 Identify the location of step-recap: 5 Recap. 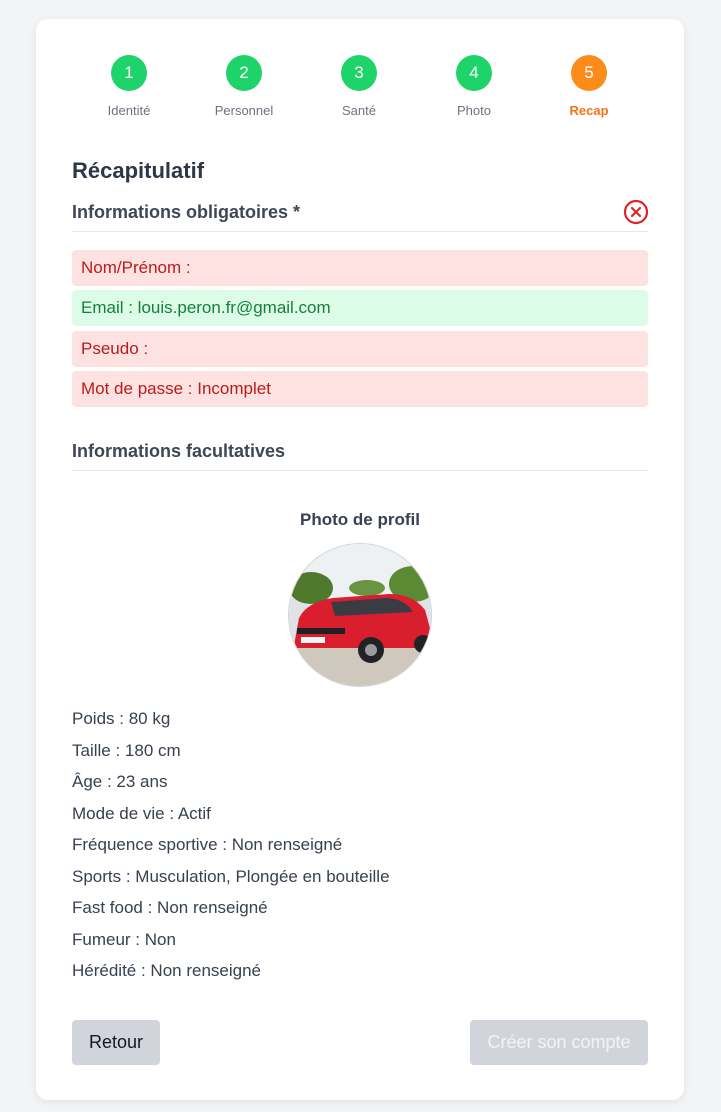
(589, 86).